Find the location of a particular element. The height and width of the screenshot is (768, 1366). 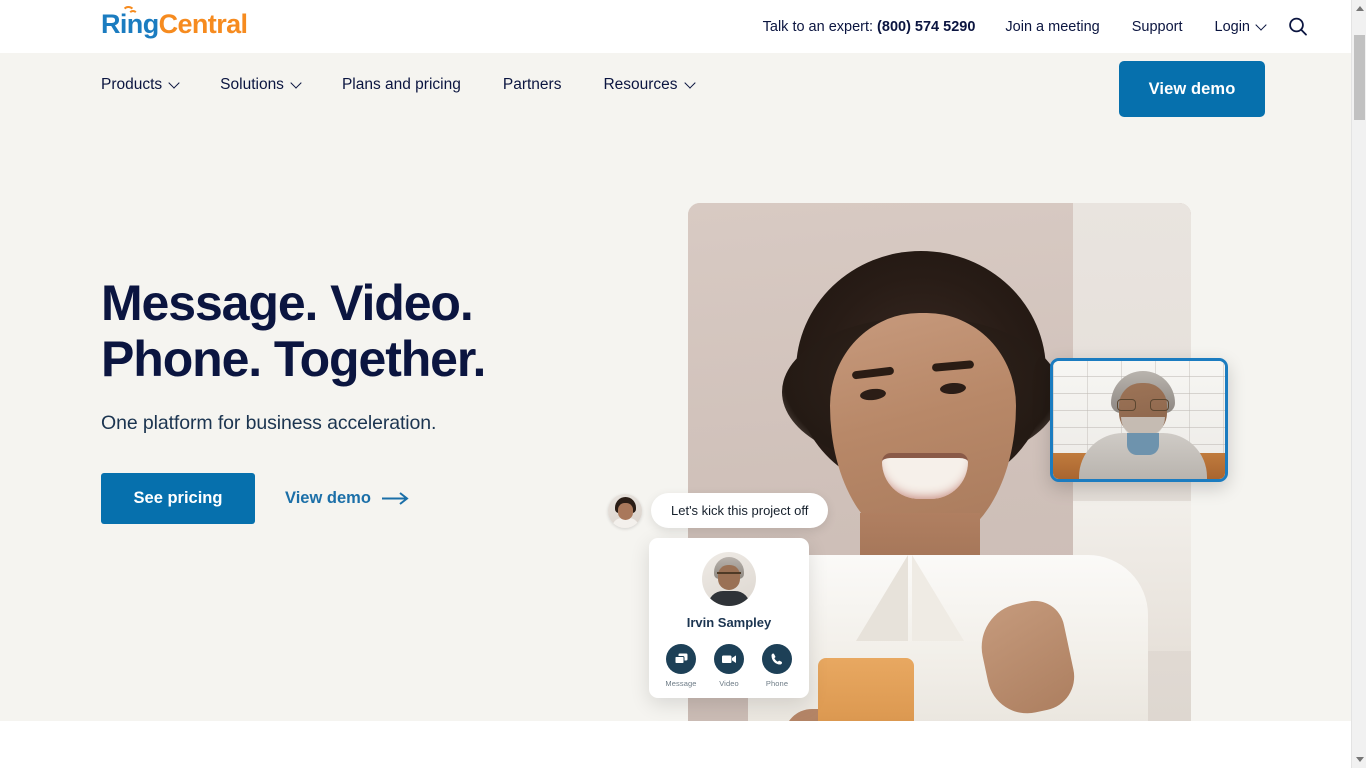

nav-label-solutions: Solutions is located at coordinates (252, 84).